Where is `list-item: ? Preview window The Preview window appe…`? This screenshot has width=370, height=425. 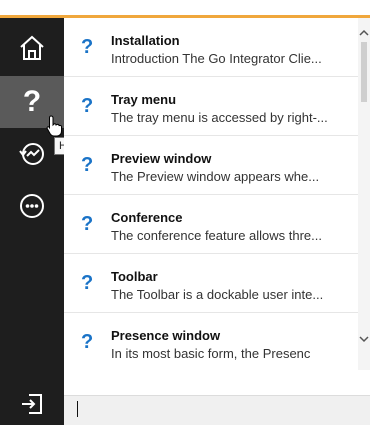
list-item: ? Preview window The Preview window appe… is located at coordinates (211, 165).